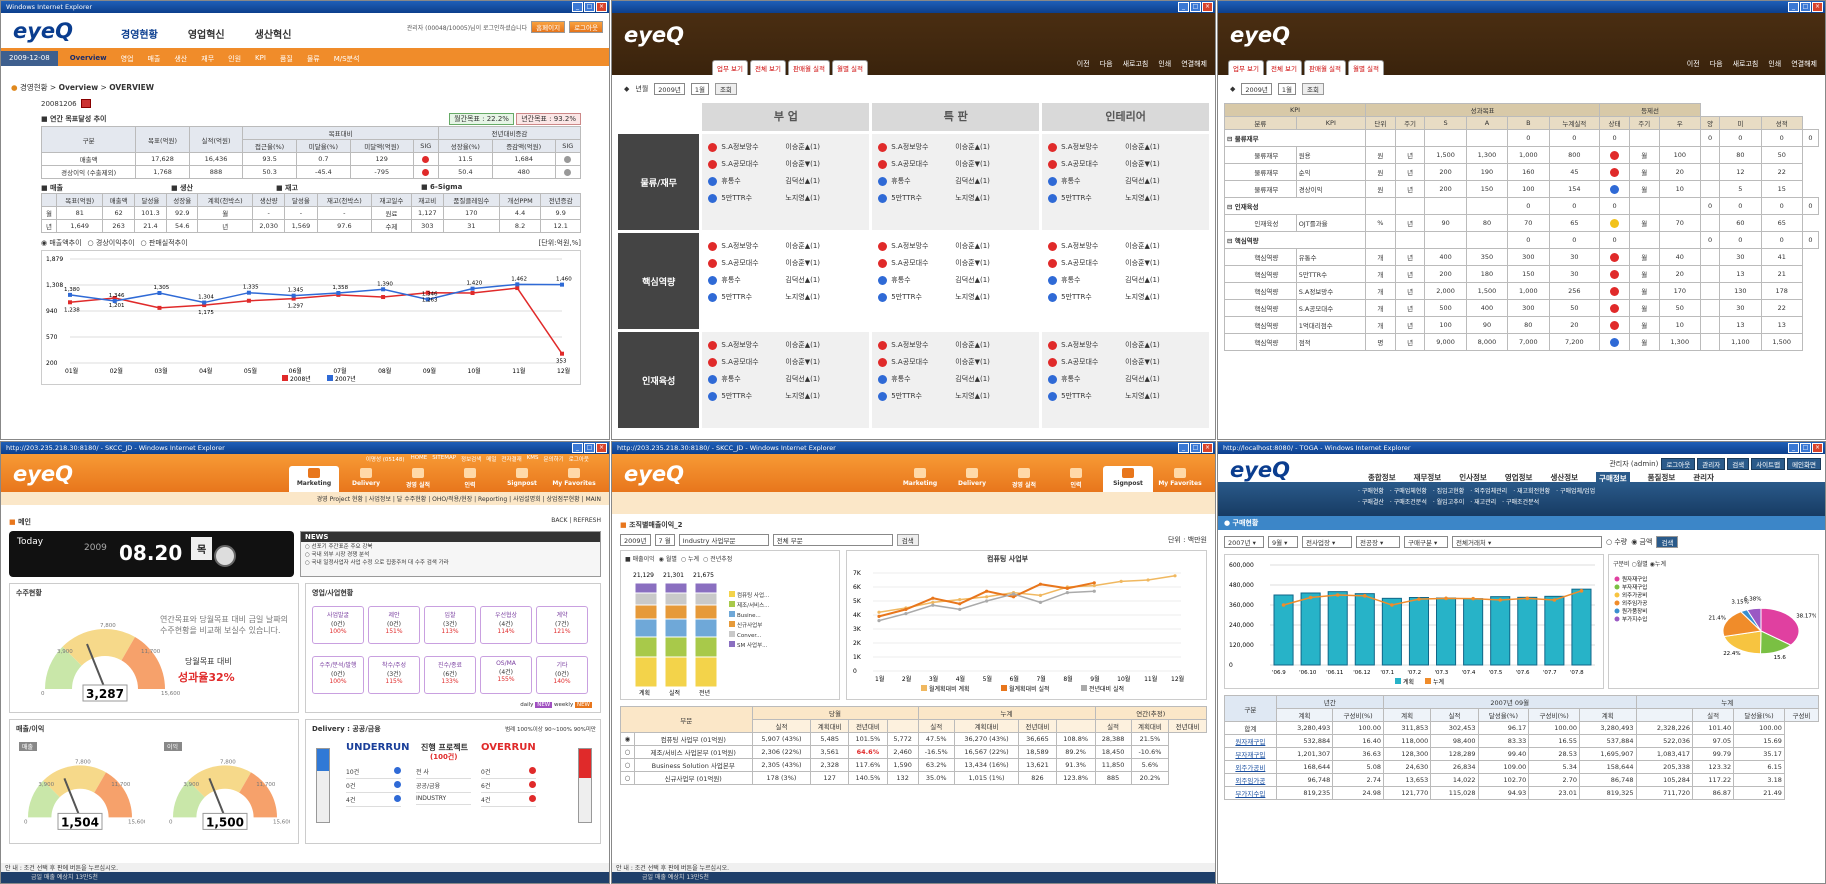  I want to click on sub-menu-item: · 구매업체현황, so click(1408, 490).